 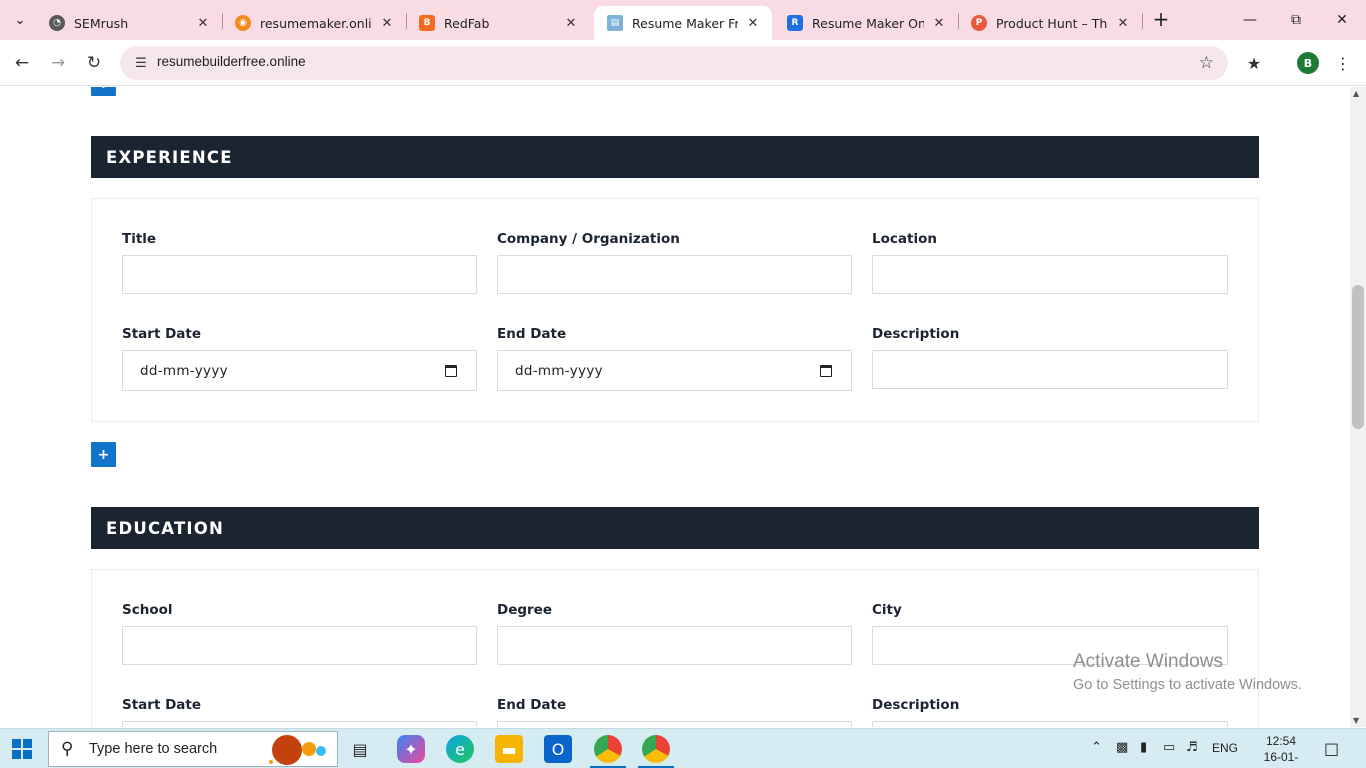 What do you see at coordinates (532, 705) in the screenshot?
I see `education-end-date-label: End Date` at bounding box center [532, 705].